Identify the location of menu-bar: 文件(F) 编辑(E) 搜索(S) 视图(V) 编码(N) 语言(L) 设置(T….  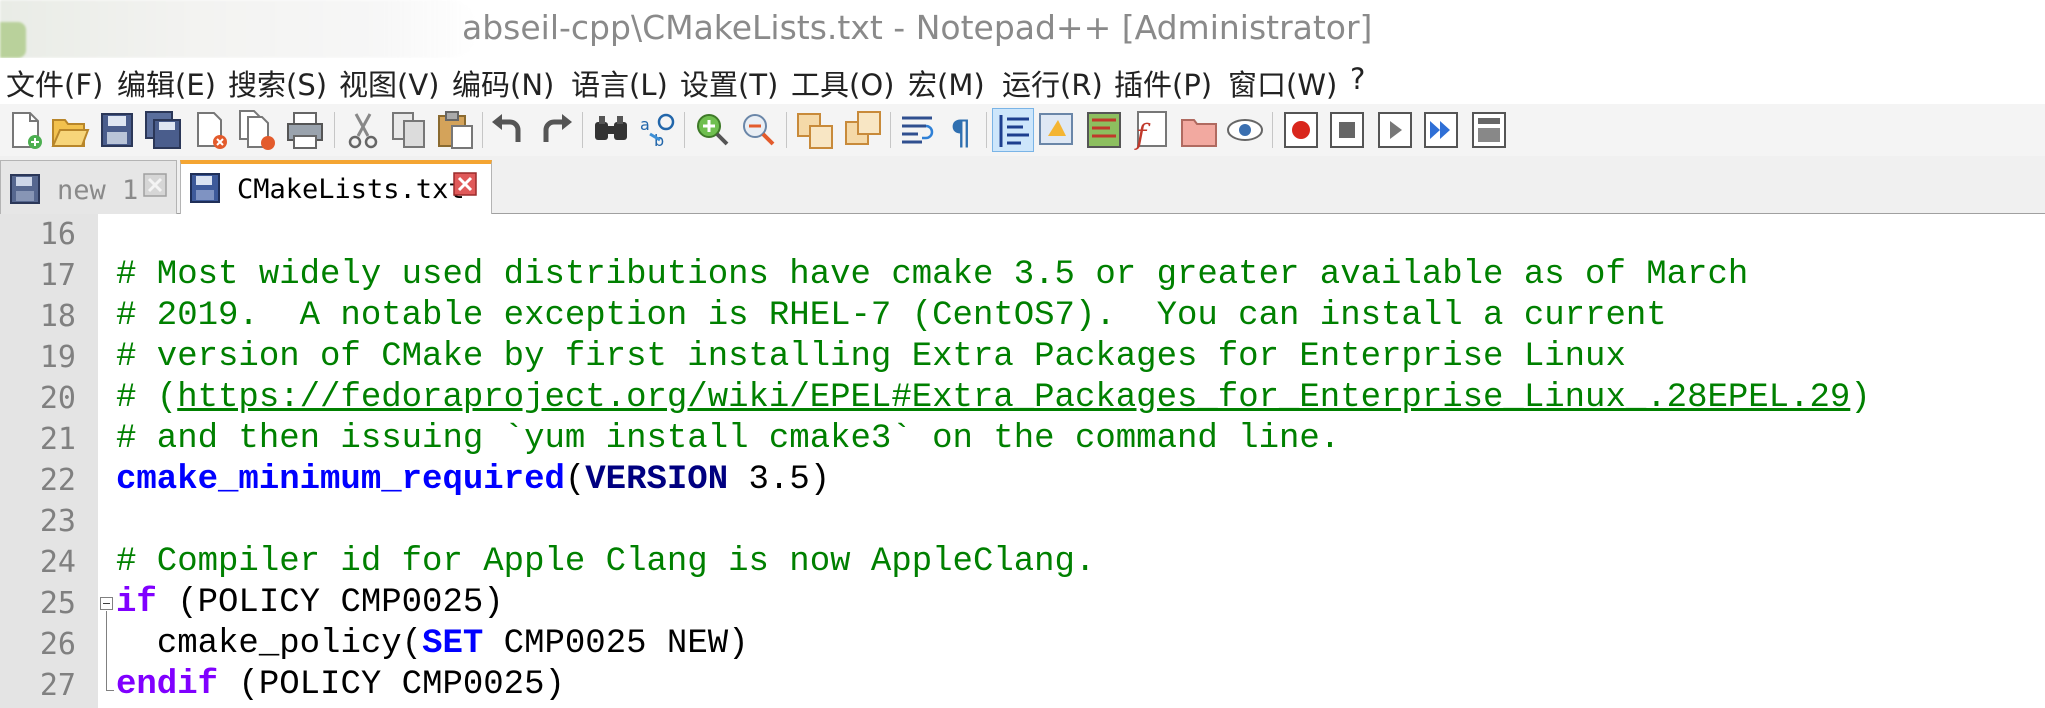
(1022, 81).